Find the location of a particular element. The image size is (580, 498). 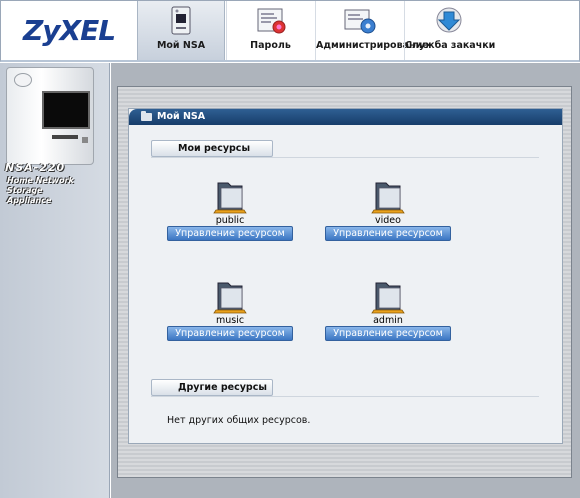

tab-my-nsa: Мой NSA is located at coordinates (181, 30).